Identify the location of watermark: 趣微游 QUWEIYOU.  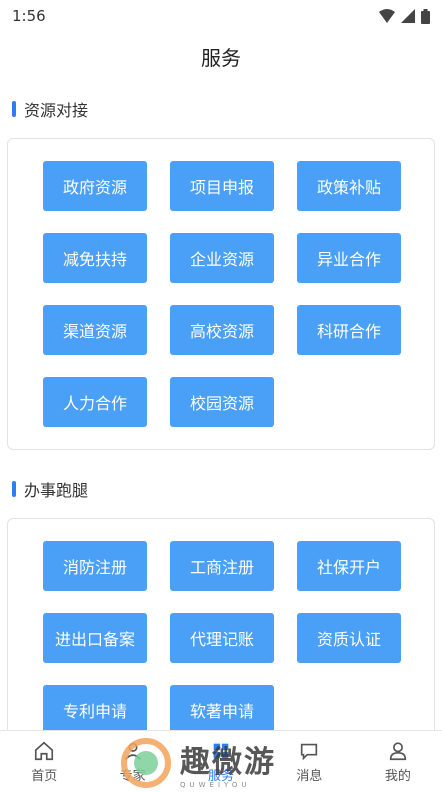
(223, 762).